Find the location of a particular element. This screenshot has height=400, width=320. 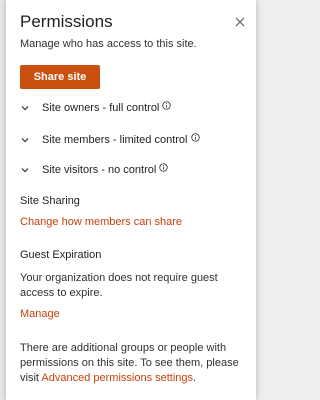

advanced-permissions-link: Advanced permissions settings is located at coordinates (117, 378).